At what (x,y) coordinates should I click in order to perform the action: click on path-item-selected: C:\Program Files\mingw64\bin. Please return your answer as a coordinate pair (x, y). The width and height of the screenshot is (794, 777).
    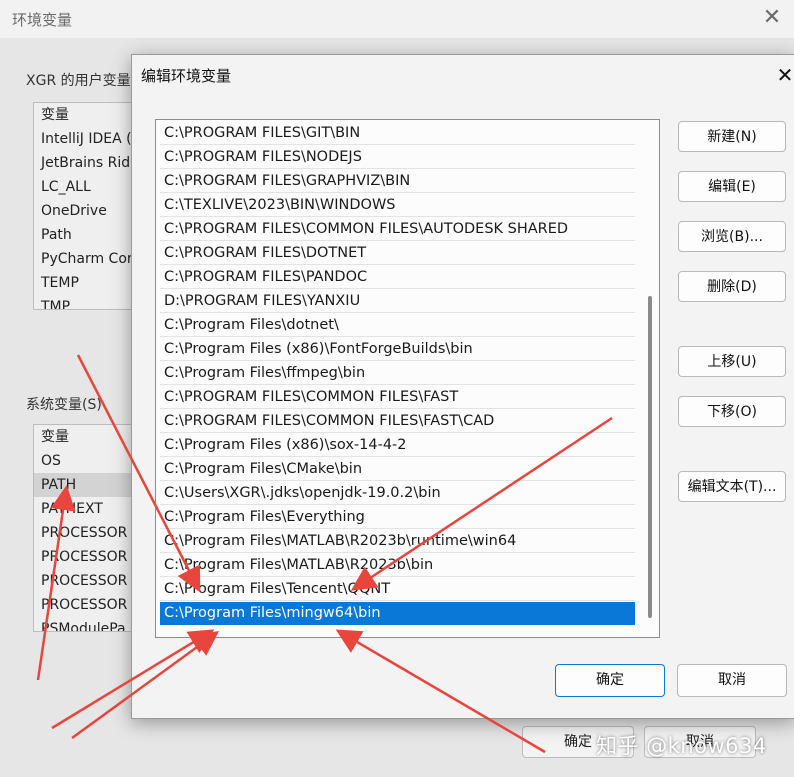
    Looking at the image, I should click on (397, 613).